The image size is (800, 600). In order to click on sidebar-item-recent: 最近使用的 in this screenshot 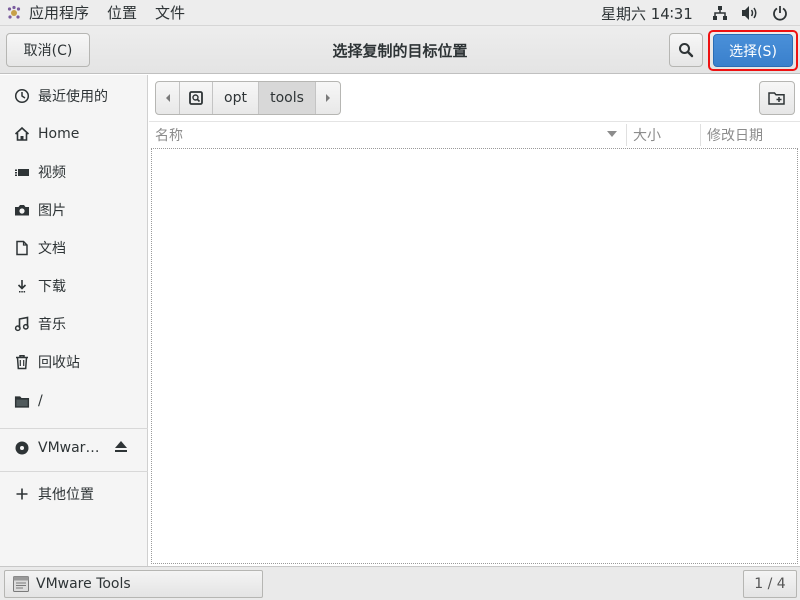, I will do `click(74, 96)`.